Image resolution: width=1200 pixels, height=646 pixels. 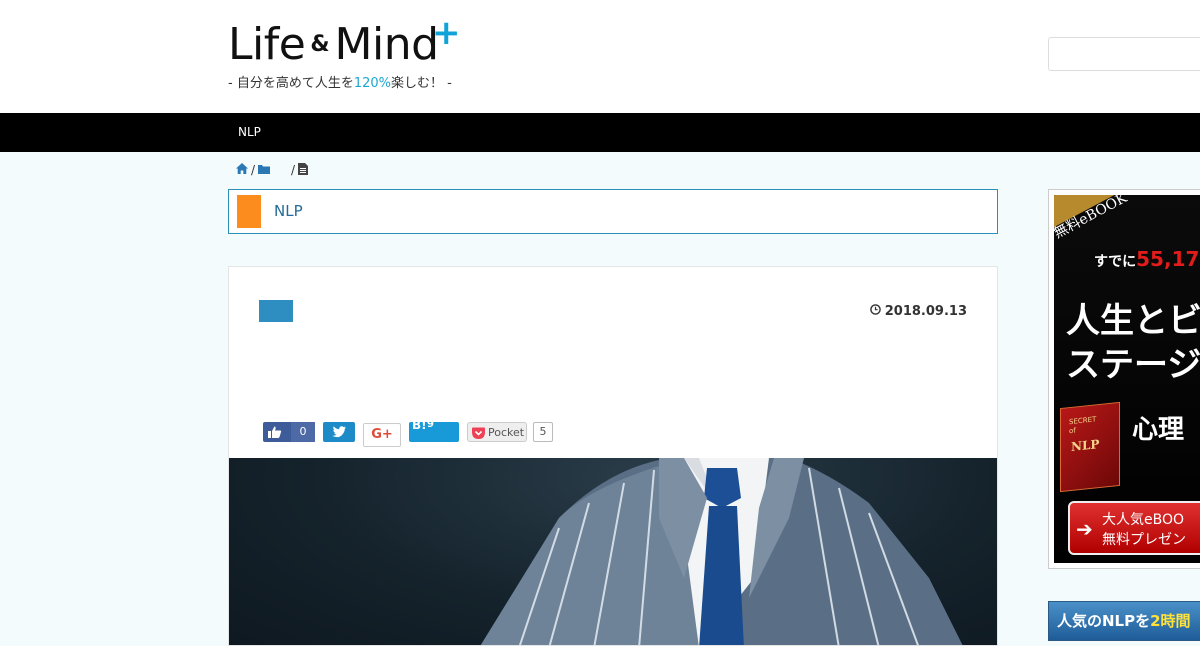 What do you see at coordinates (1082, 425) in the screenshot?
I see `book-cover-subtitle: SECRET of` at bounding box center [1082, 425].